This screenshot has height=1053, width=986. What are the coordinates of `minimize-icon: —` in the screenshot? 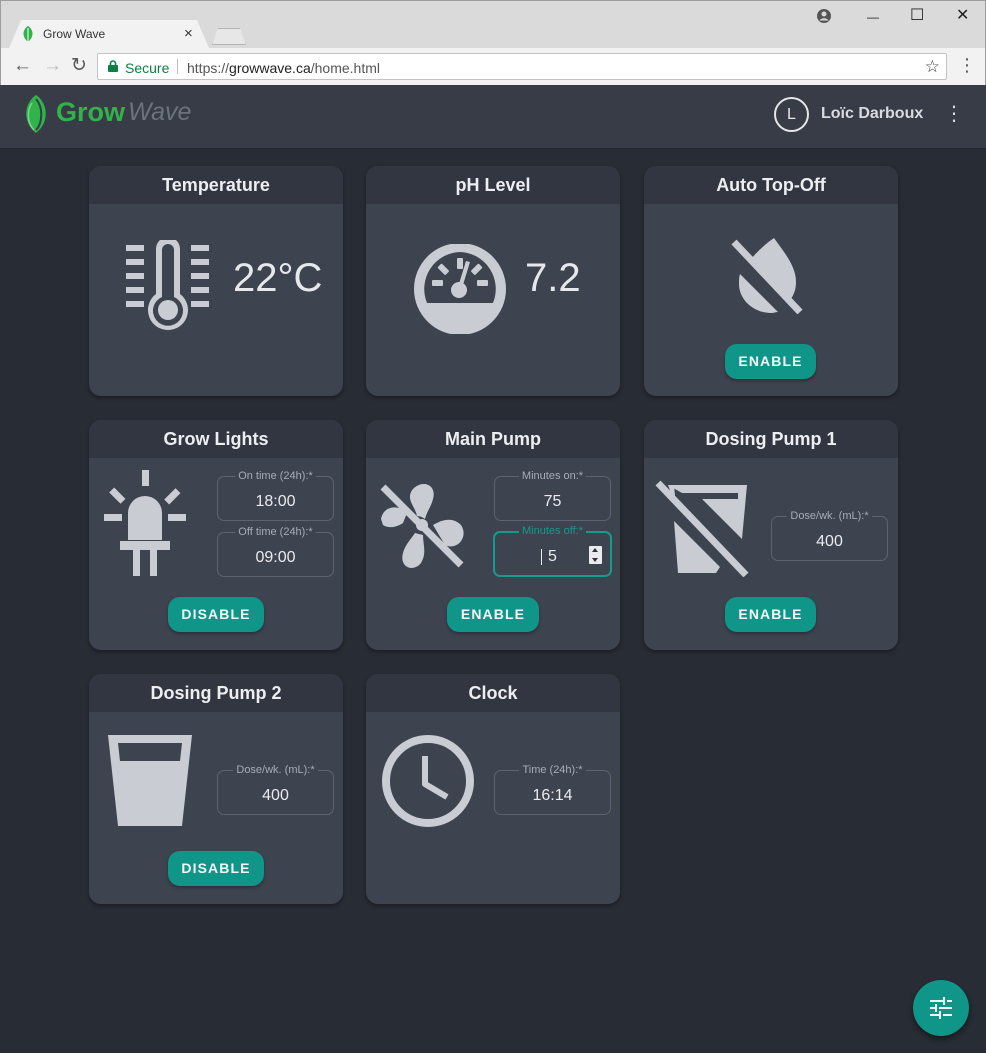 It's located at (873, 17).